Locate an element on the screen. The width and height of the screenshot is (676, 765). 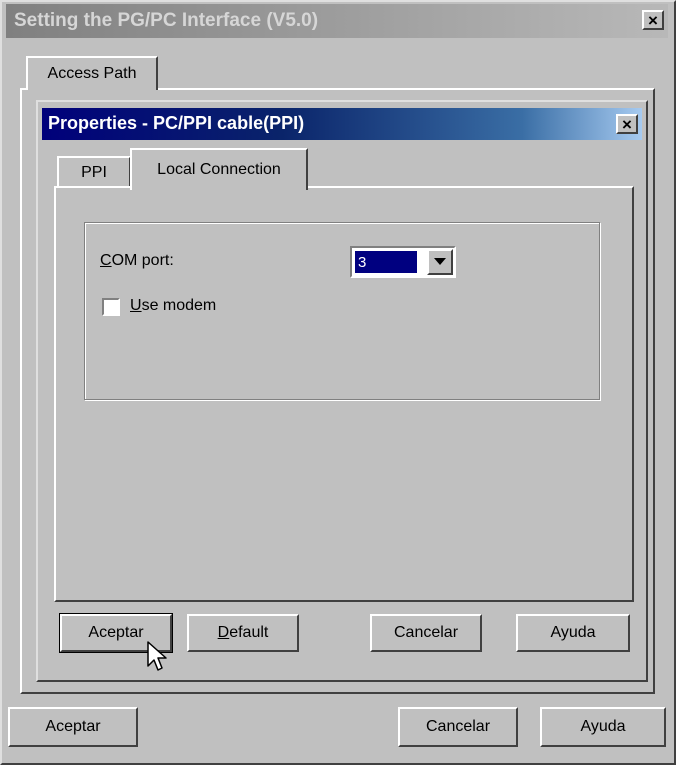
properties-close-button: × is located at coordinates (627, 124).